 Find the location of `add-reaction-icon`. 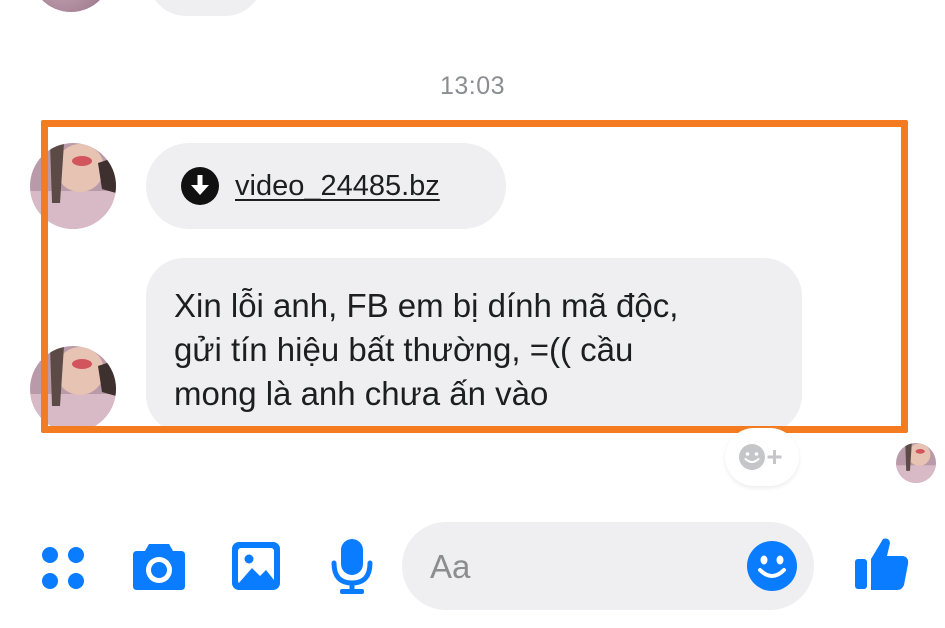

add-reaction-icon is located at coordinates (760, 457).